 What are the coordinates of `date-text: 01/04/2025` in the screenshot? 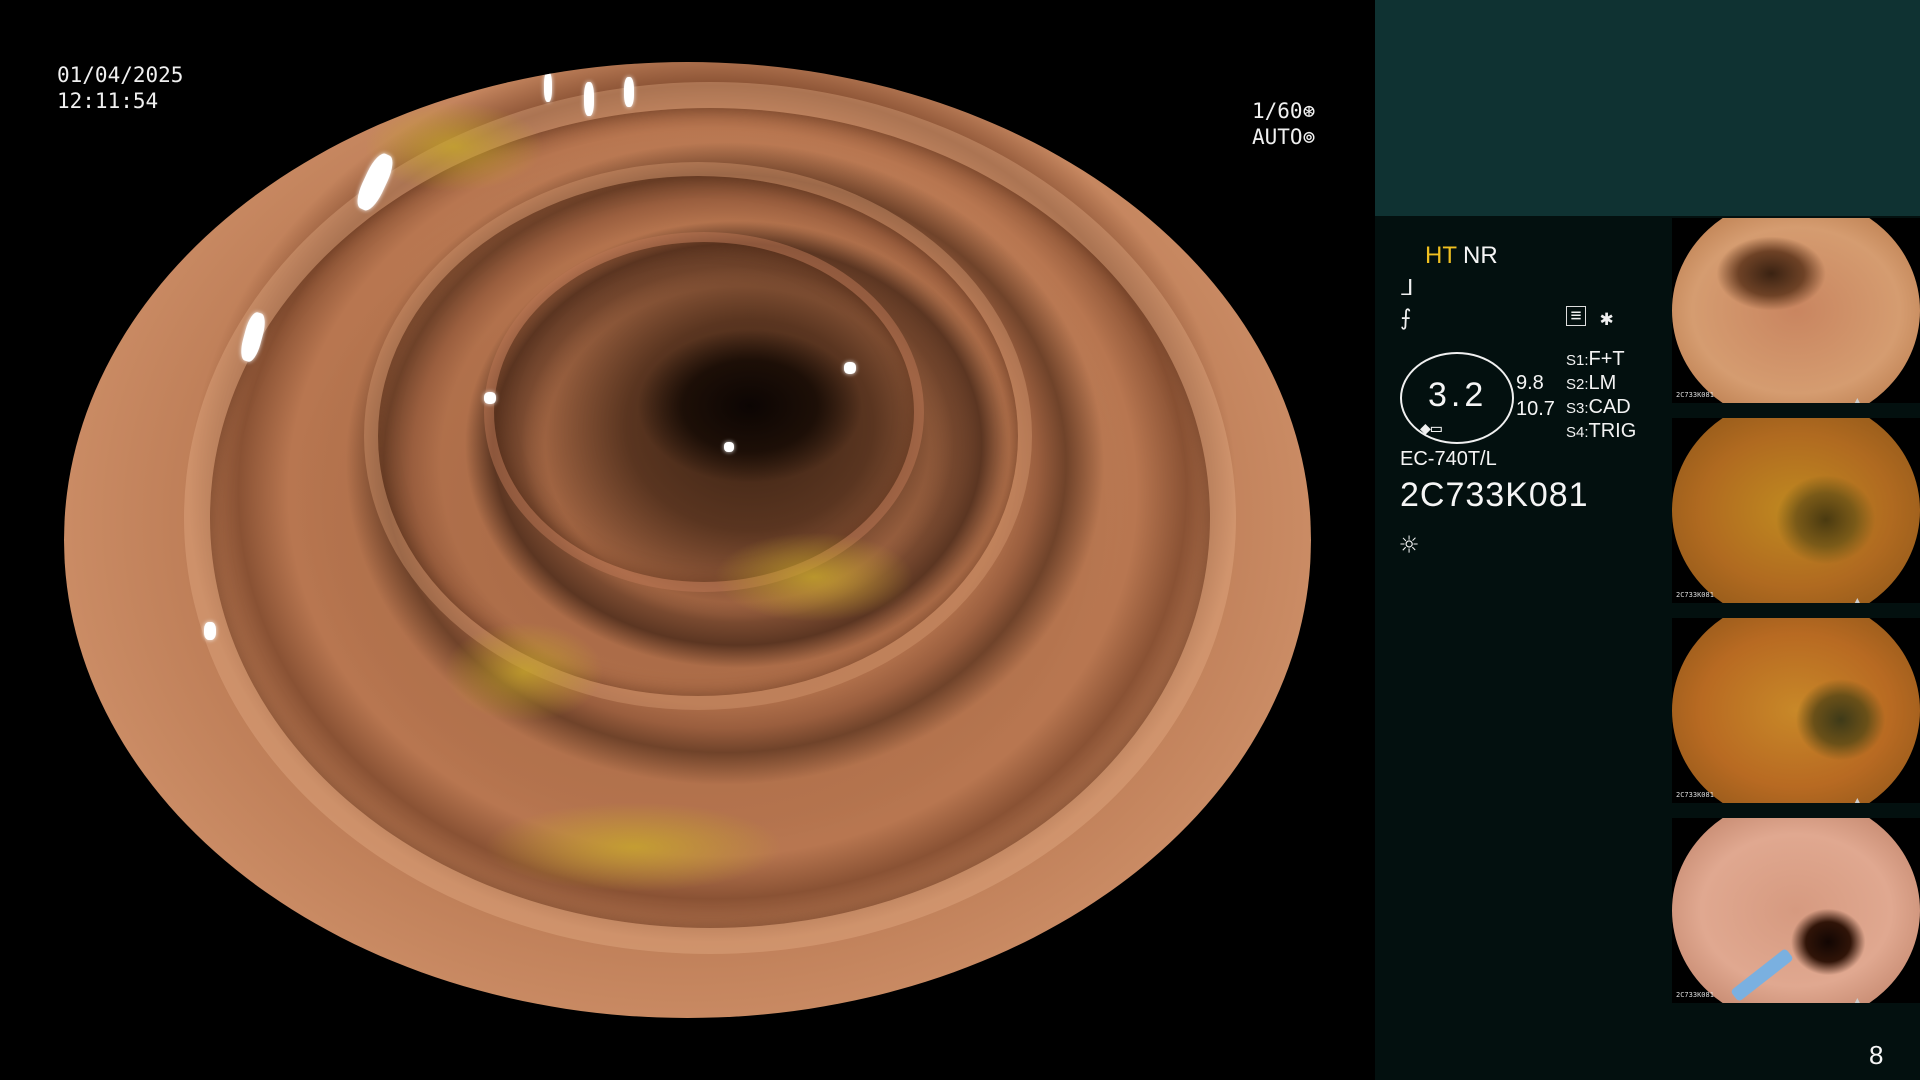 It's located at (120, 75).